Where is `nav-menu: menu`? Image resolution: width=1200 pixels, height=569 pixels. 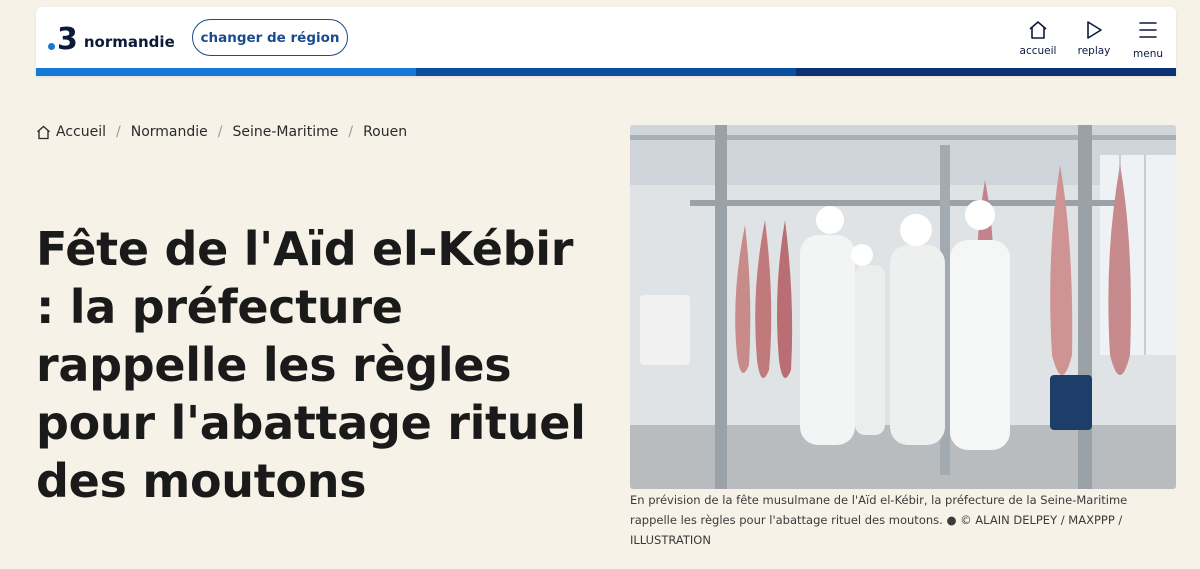
nav-menu: menu is located at coordinates (1148, 40).